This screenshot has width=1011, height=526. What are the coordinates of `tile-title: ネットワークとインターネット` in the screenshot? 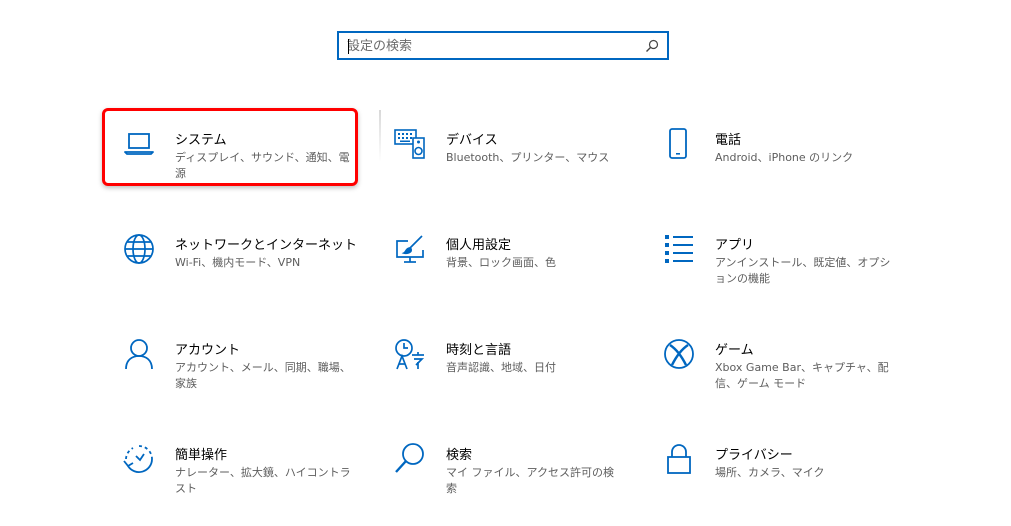 It's located at (266, 245).